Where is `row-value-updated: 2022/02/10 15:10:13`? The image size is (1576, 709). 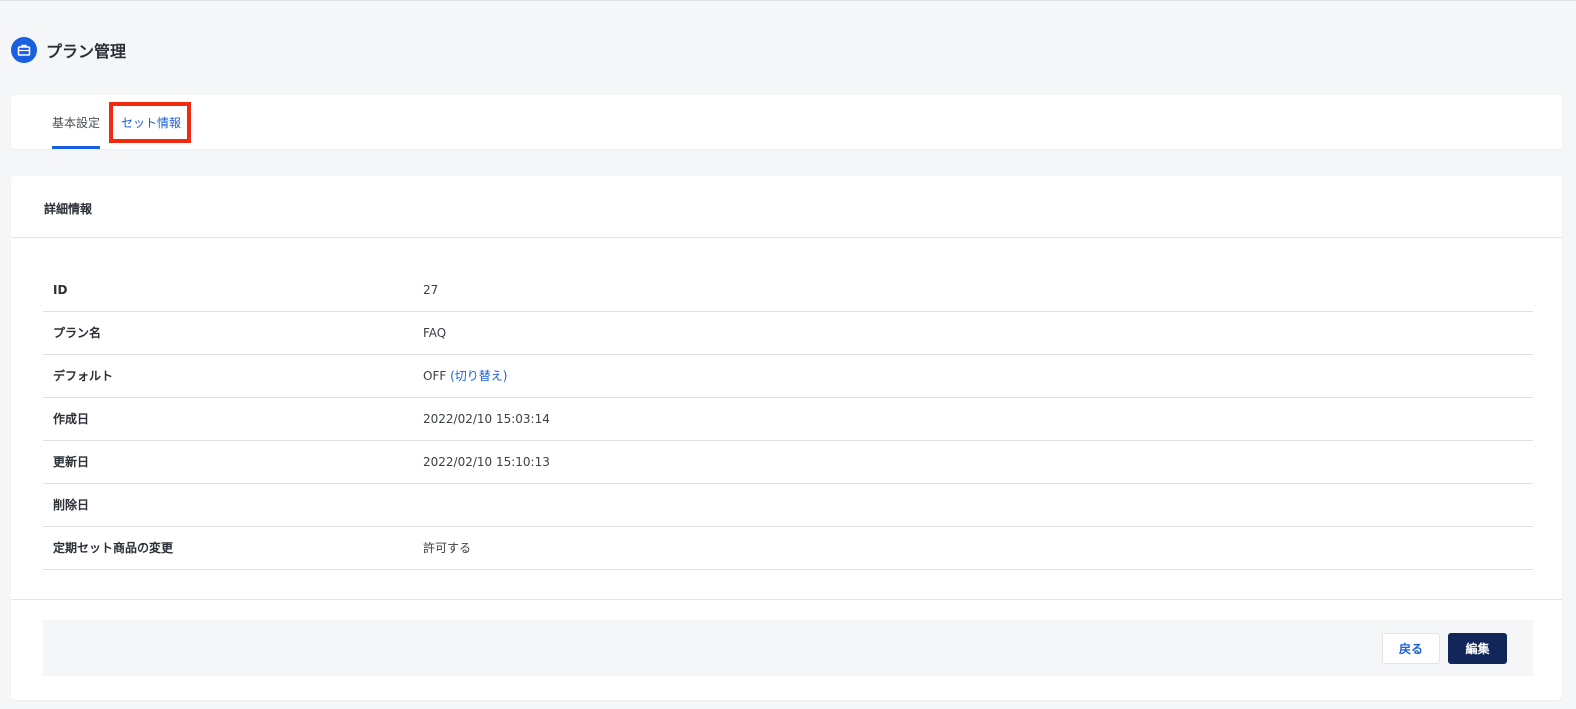 row-value-updated: 2022/02/10 15:10:13 is located at coordinates (486, 462).